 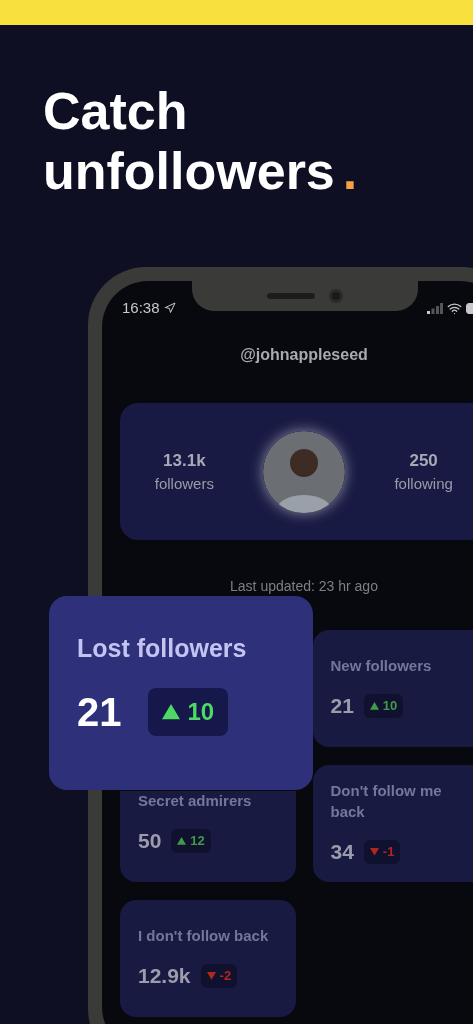 I want to click on stat-card: New followers 21 10, so click(x=392, y=688).